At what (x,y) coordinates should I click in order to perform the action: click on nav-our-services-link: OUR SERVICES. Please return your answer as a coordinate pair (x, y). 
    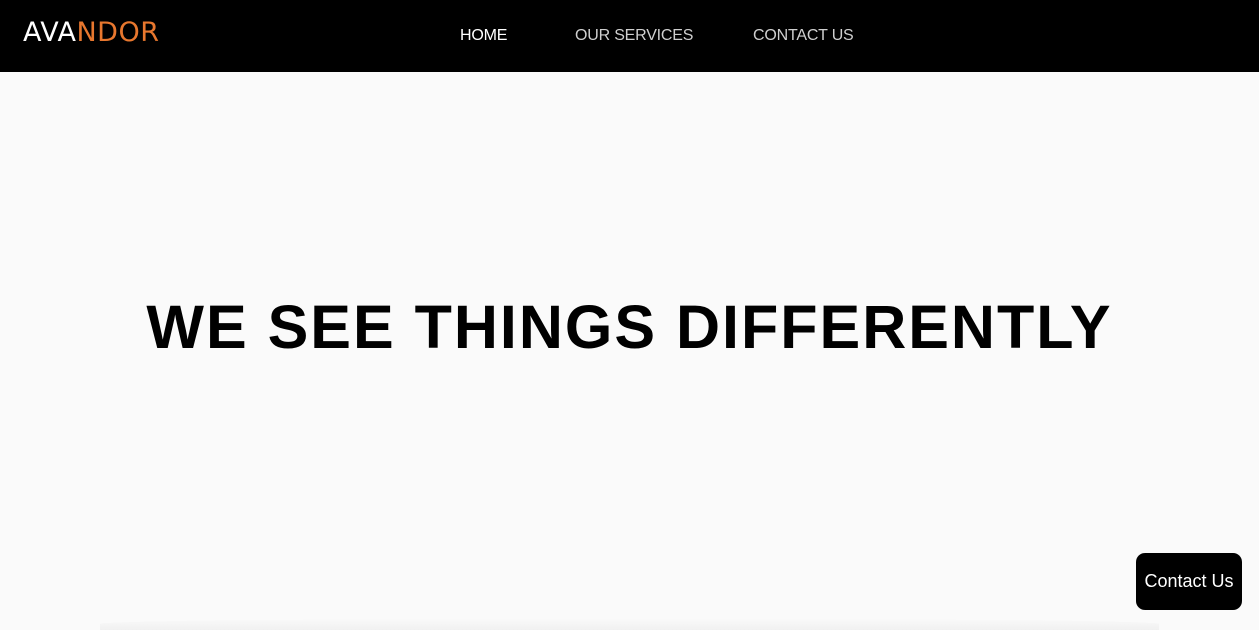
    Looking at the image, I should click on (634, 36).